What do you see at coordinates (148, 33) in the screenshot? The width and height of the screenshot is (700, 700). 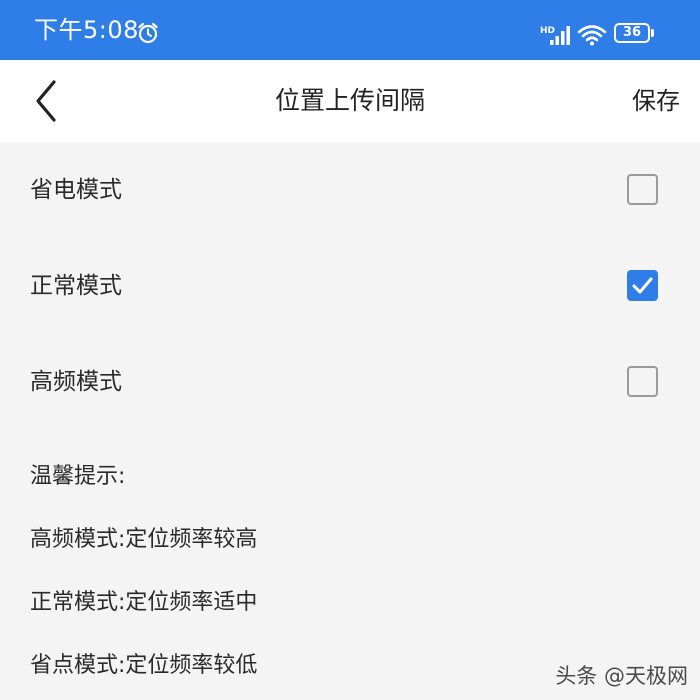 I see `alarm-icon` at bounding box center [148, 33].